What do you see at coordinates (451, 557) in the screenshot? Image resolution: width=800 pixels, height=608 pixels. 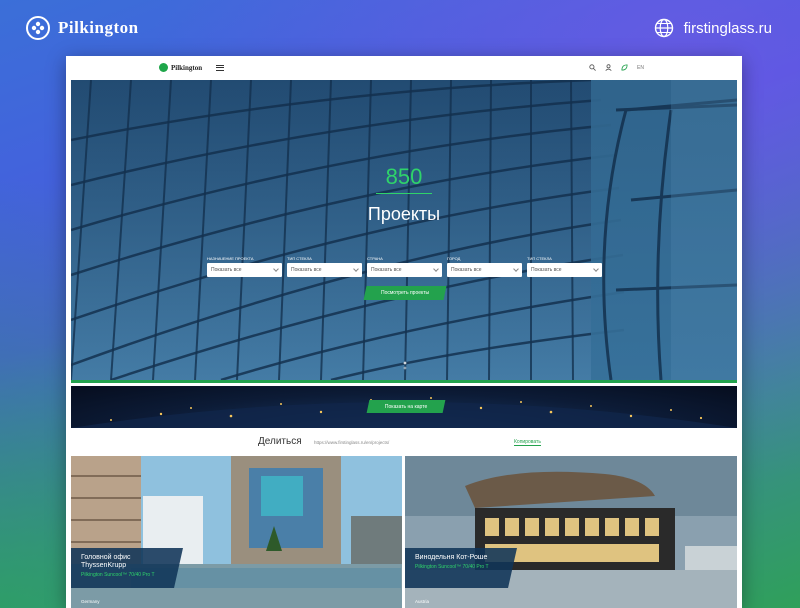 I see `card-title: Винодельня Кот-Роше` at bounding box center [451, 557].